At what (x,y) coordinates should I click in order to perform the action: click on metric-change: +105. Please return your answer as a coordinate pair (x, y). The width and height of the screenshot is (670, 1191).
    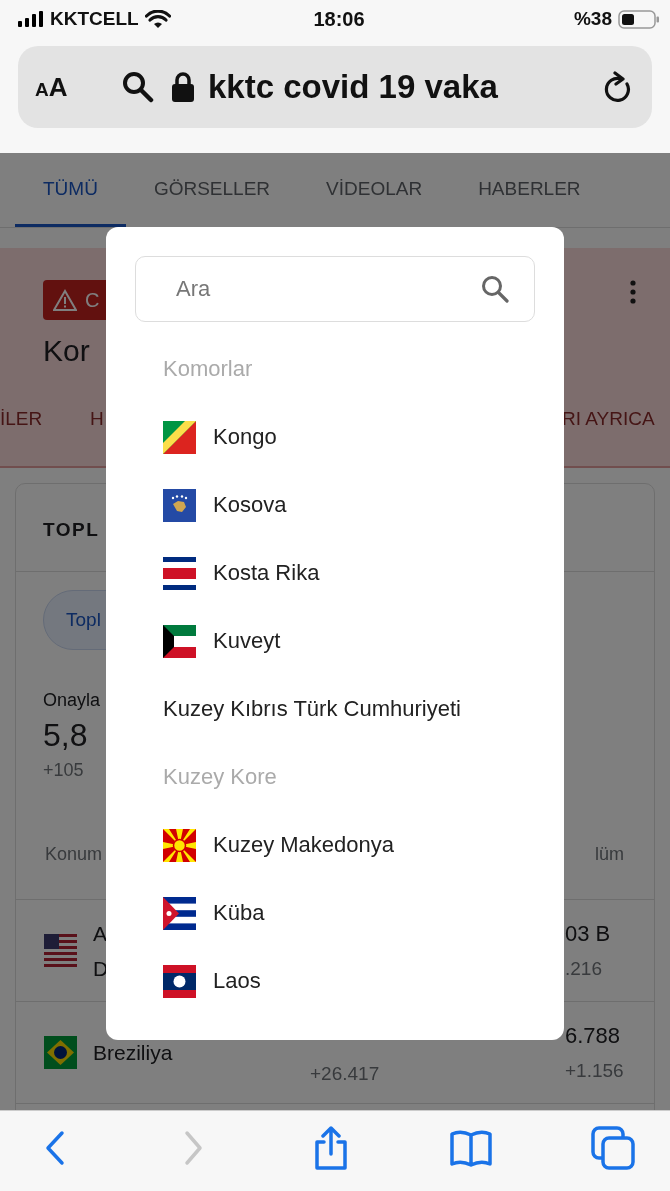
    Looking at the image, I should click on (63, 770).